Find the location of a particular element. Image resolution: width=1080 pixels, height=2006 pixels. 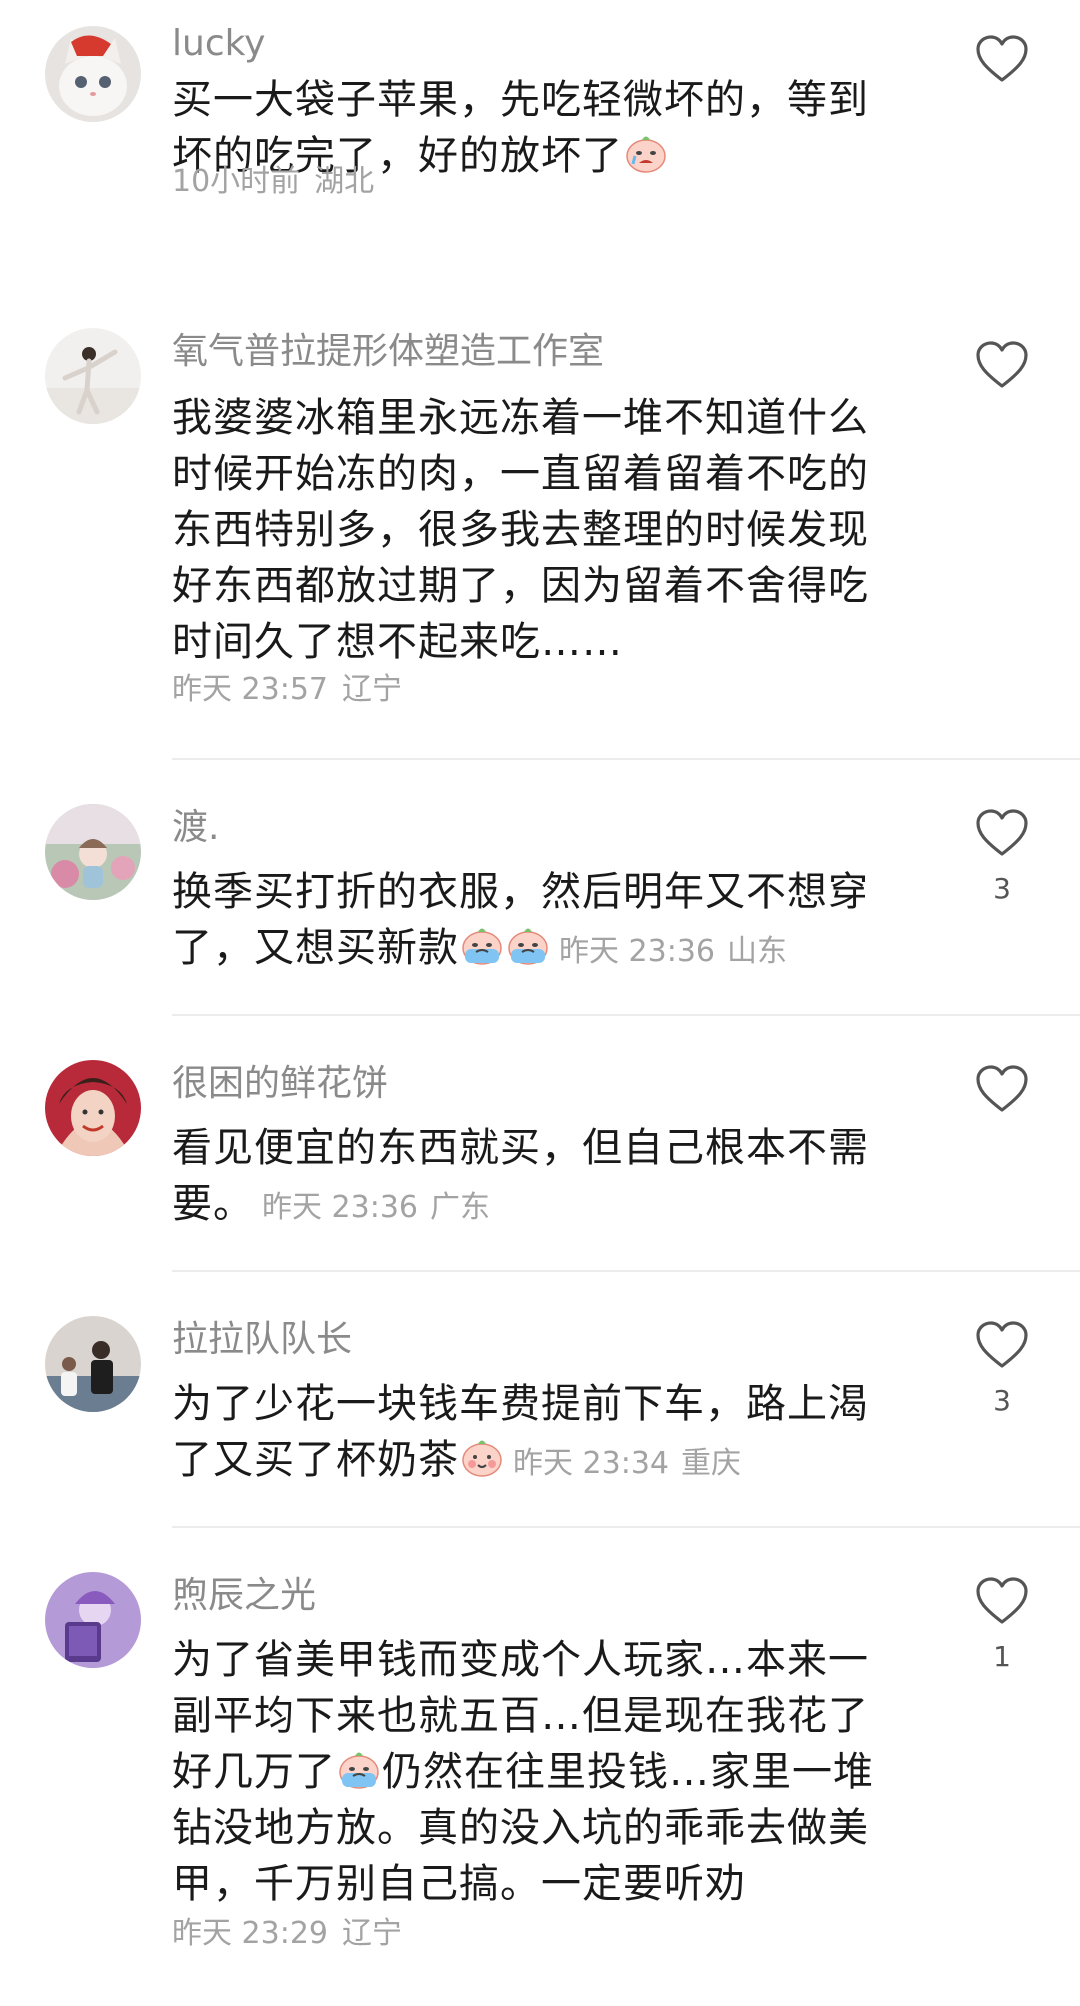

comment-location: 湖北 is located at coordinates (344, 181).